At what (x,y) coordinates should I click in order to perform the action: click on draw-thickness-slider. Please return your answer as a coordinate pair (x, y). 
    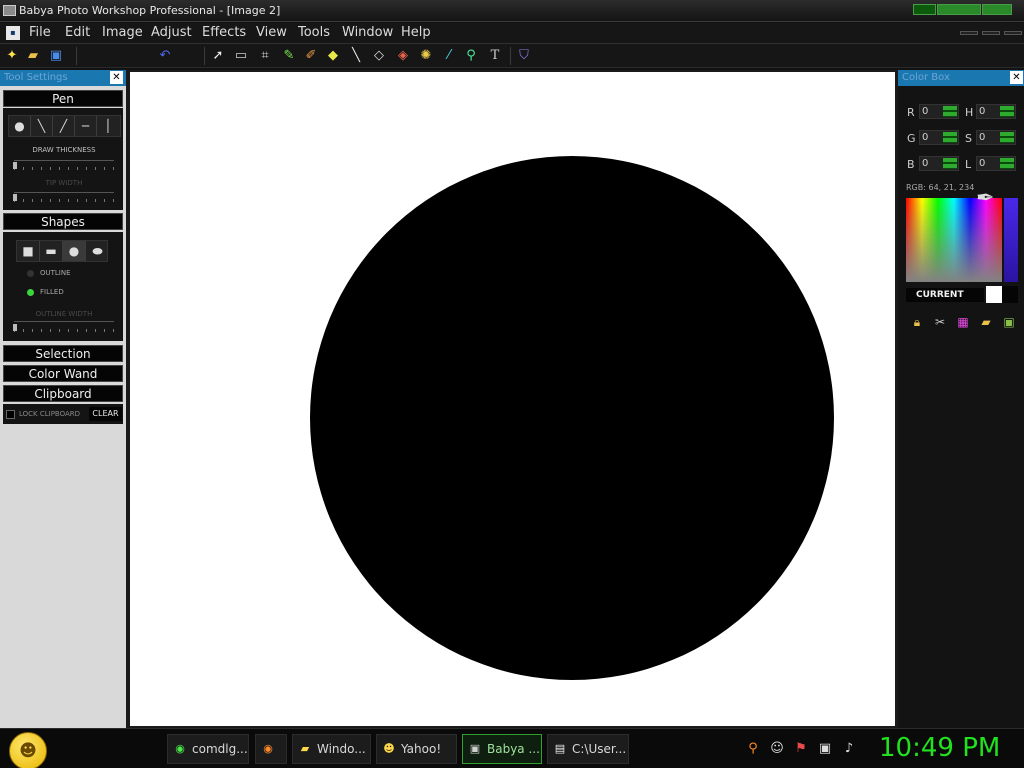
    Looking at the image, I should click on (15, 165).